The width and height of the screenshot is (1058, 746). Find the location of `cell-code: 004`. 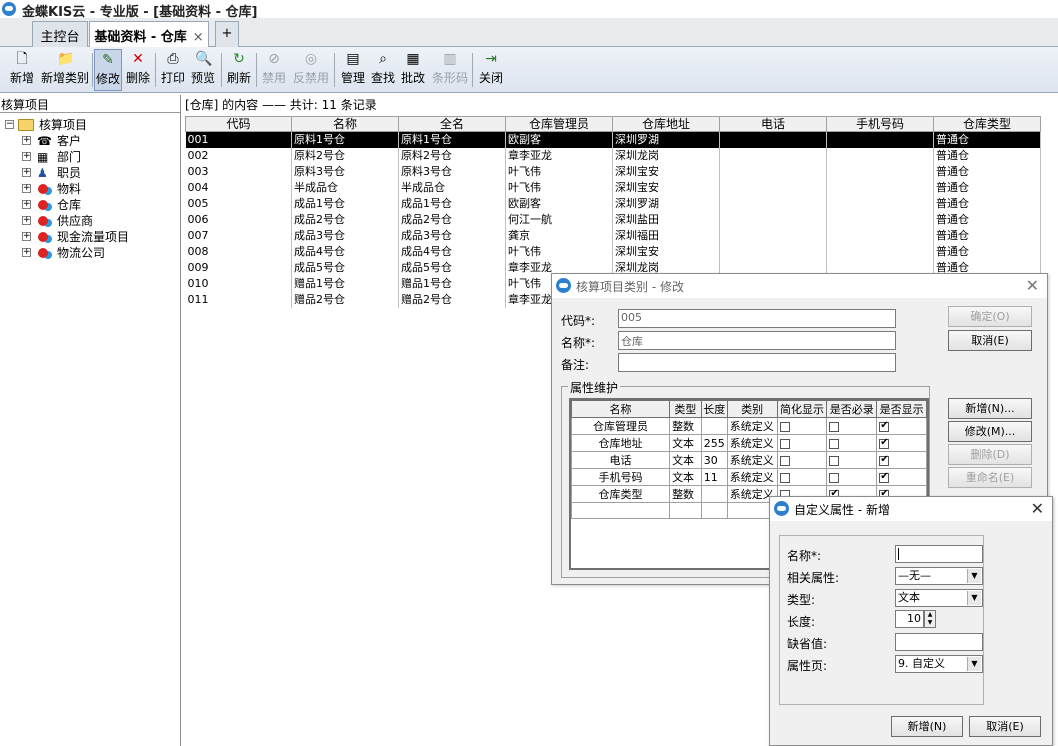

cell-code: 004 is located at coordinates (238, 187).